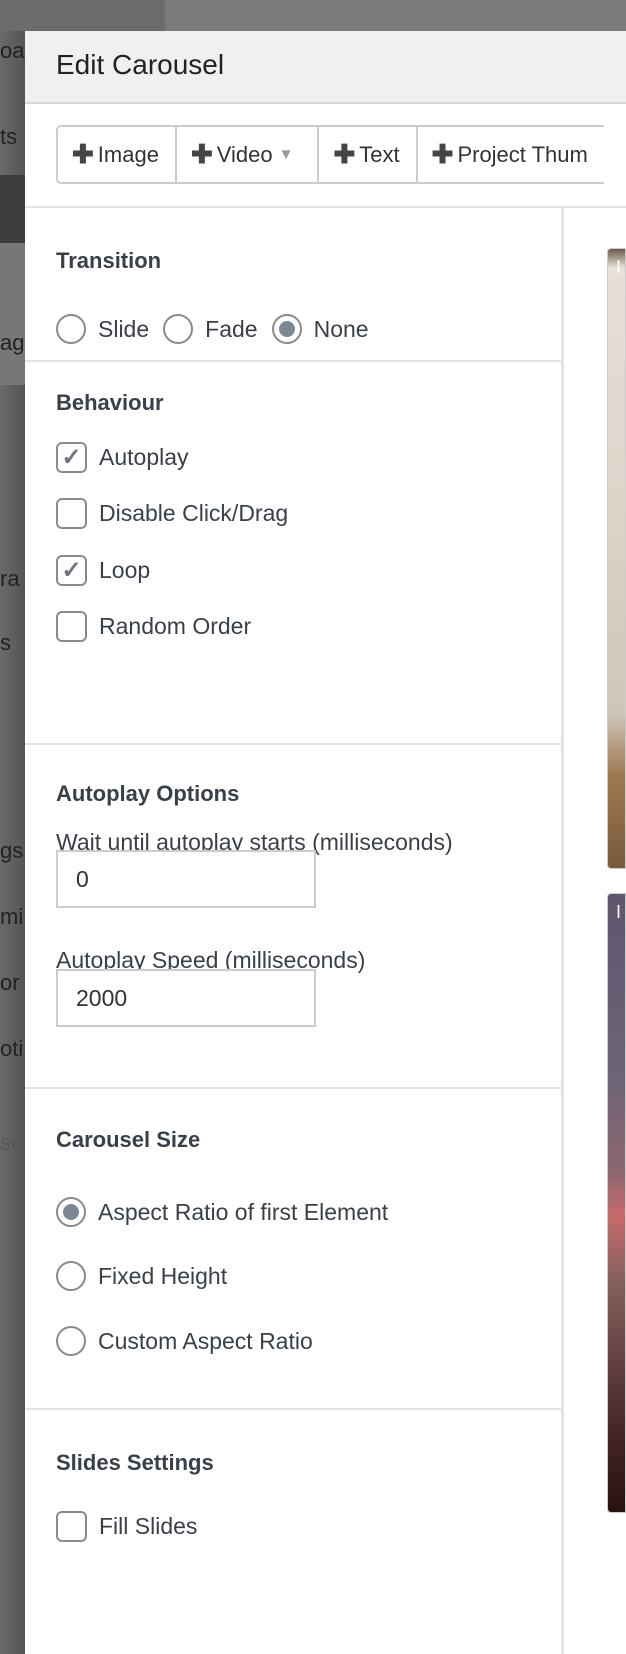 This screenshot has height=1654, width=626. I want to click on radio-fixed-height: Fixed Height, so click(141, 1276).